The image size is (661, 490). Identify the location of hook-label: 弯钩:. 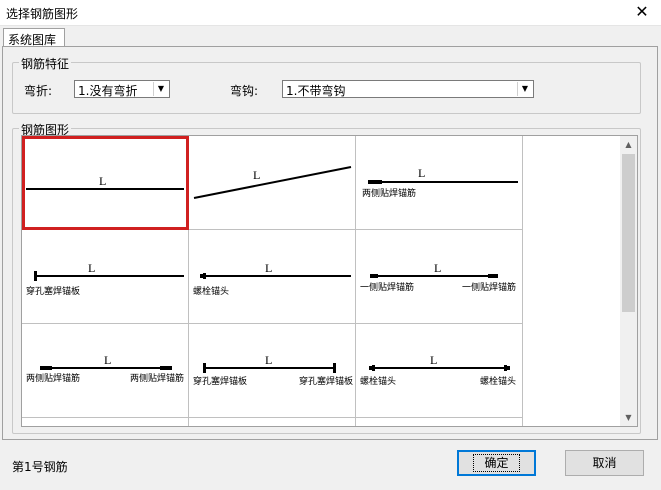
(244, 91).